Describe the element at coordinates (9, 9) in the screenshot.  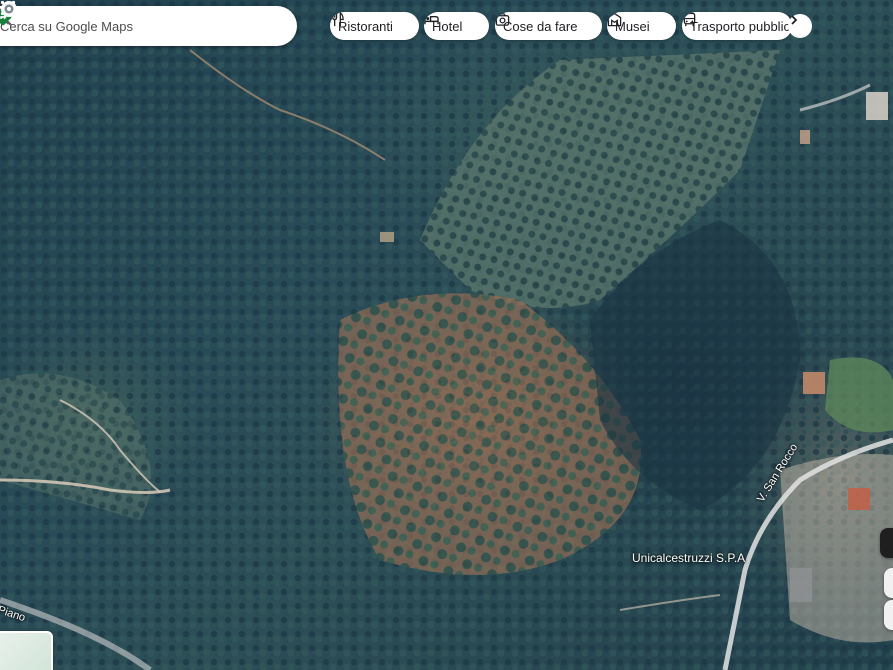
I see `place-marker-icon` at that location.